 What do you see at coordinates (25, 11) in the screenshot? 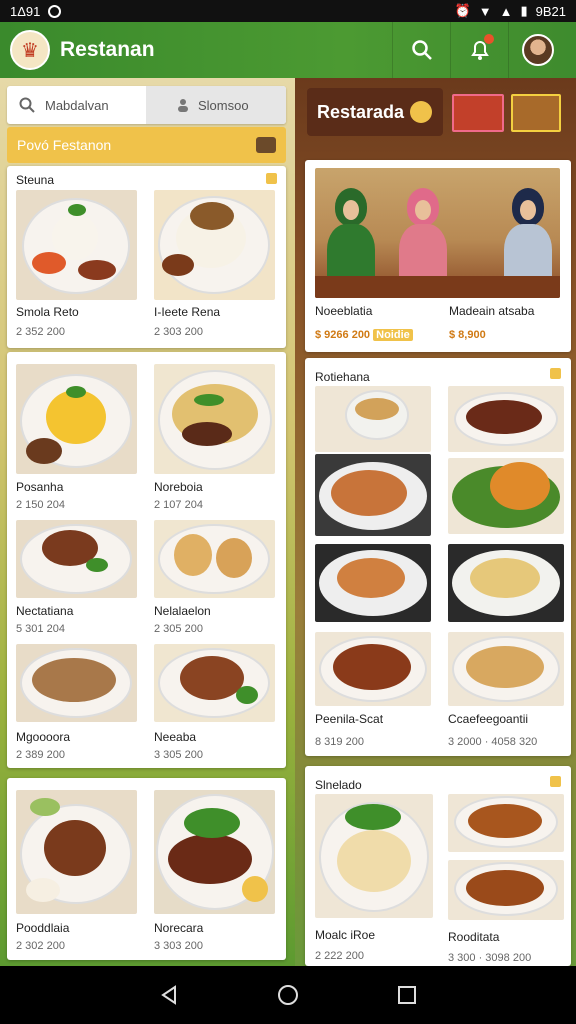
I see `status-time: 1Δ91` at bounding box center [25, 11].